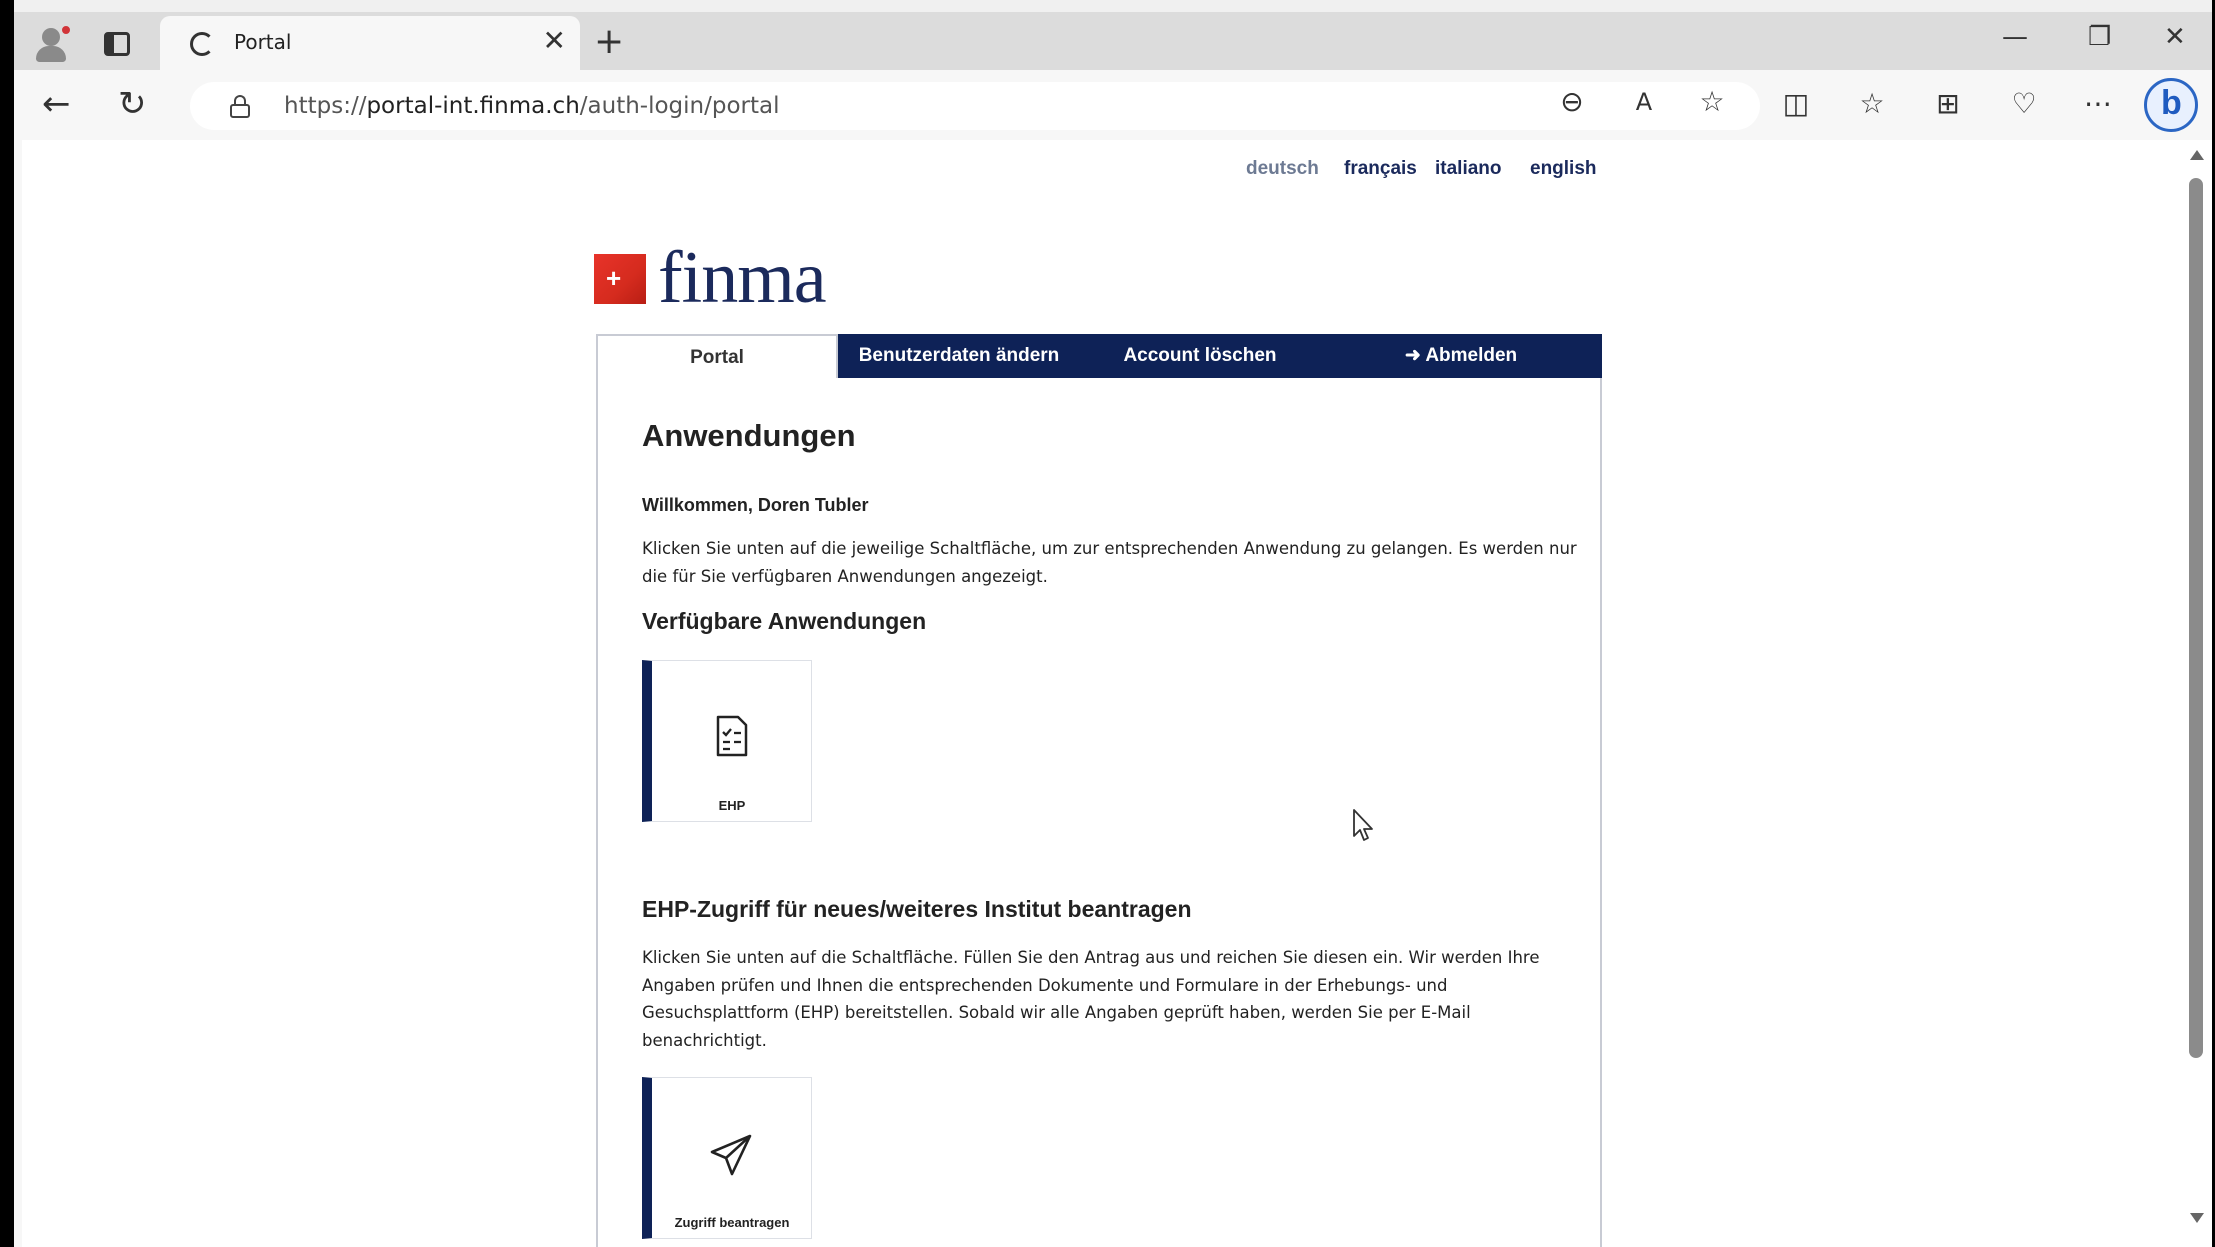 This screenshot has height=1247, width=2215. Describe the element at coordinates (732, 805) in the screenshot. I see `app-card-label: EHP` at that location.